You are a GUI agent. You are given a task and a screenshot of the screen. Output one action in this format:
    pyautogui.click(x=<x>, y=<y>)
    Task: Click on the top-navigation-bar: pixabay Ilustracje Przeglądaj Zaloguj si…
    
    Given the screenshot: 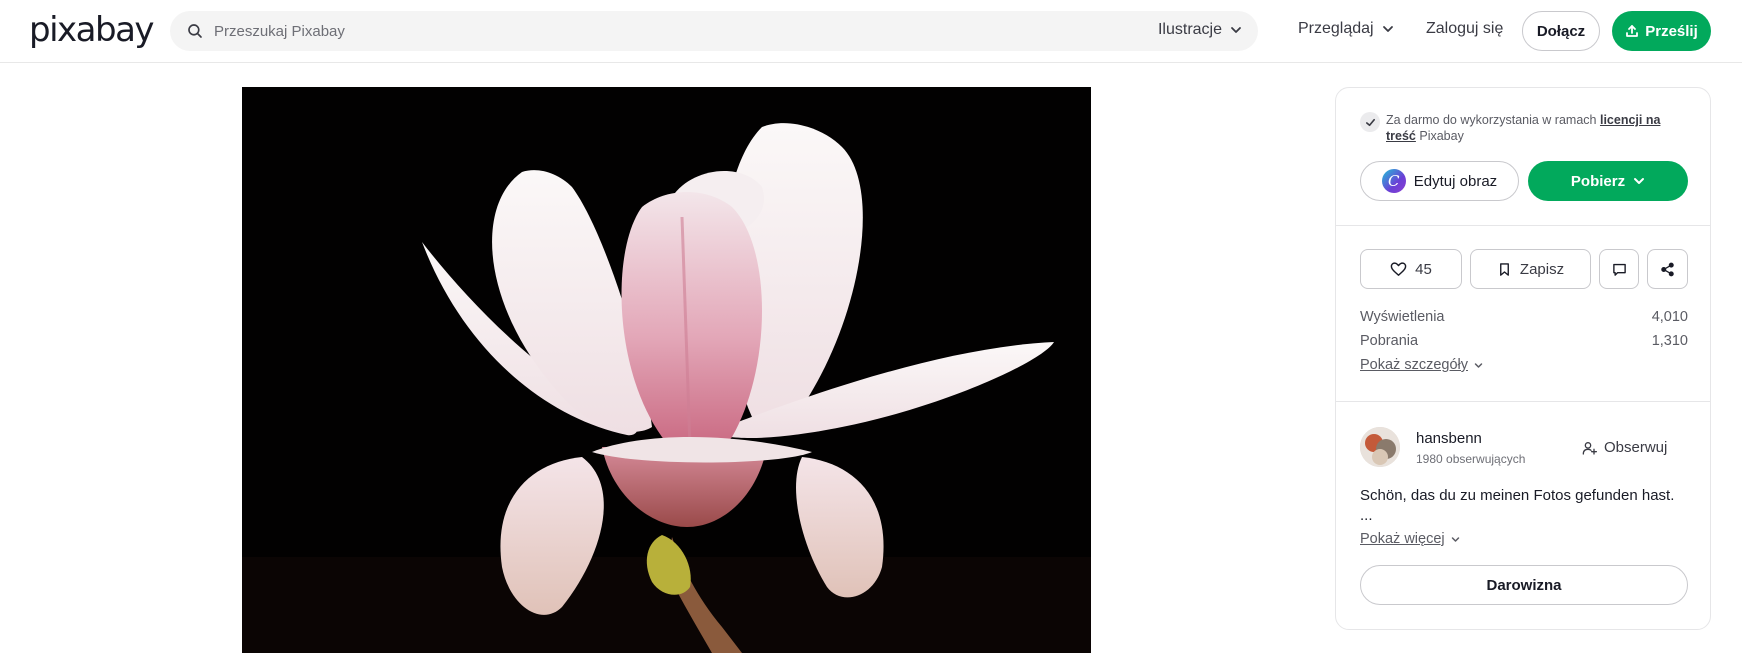 What is the action you would take?
    pyautogui.click(x=871, y=31)
    